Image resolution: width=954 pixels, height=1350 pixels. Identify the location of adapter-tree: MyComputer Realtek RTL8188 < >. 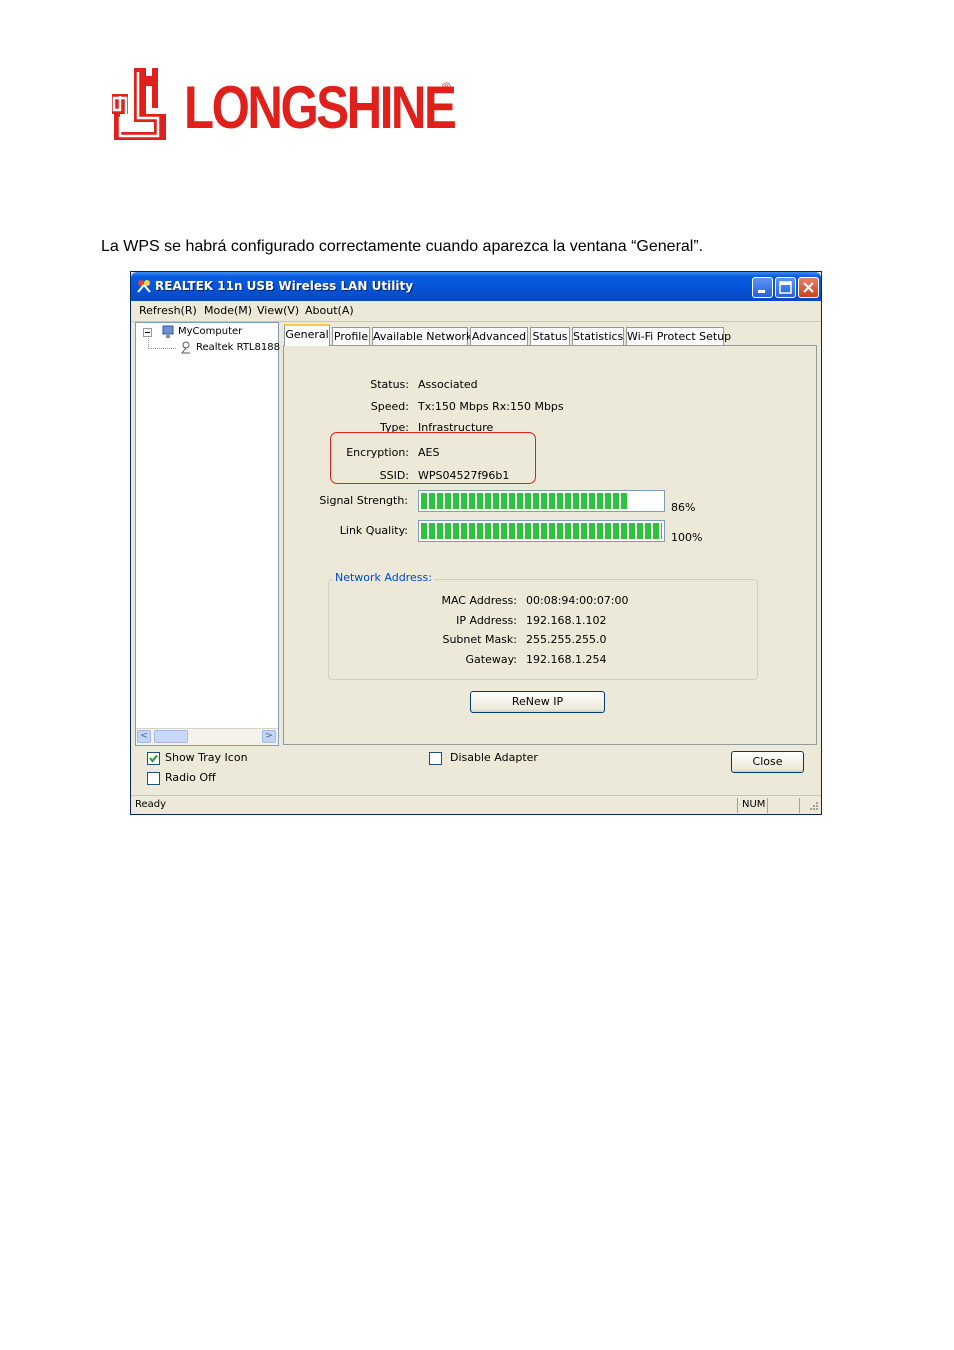
(207, 534).